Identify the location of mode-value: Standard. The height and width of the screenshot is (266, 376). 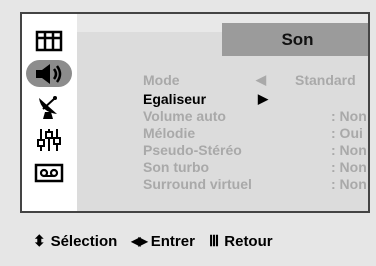
(325, 80).